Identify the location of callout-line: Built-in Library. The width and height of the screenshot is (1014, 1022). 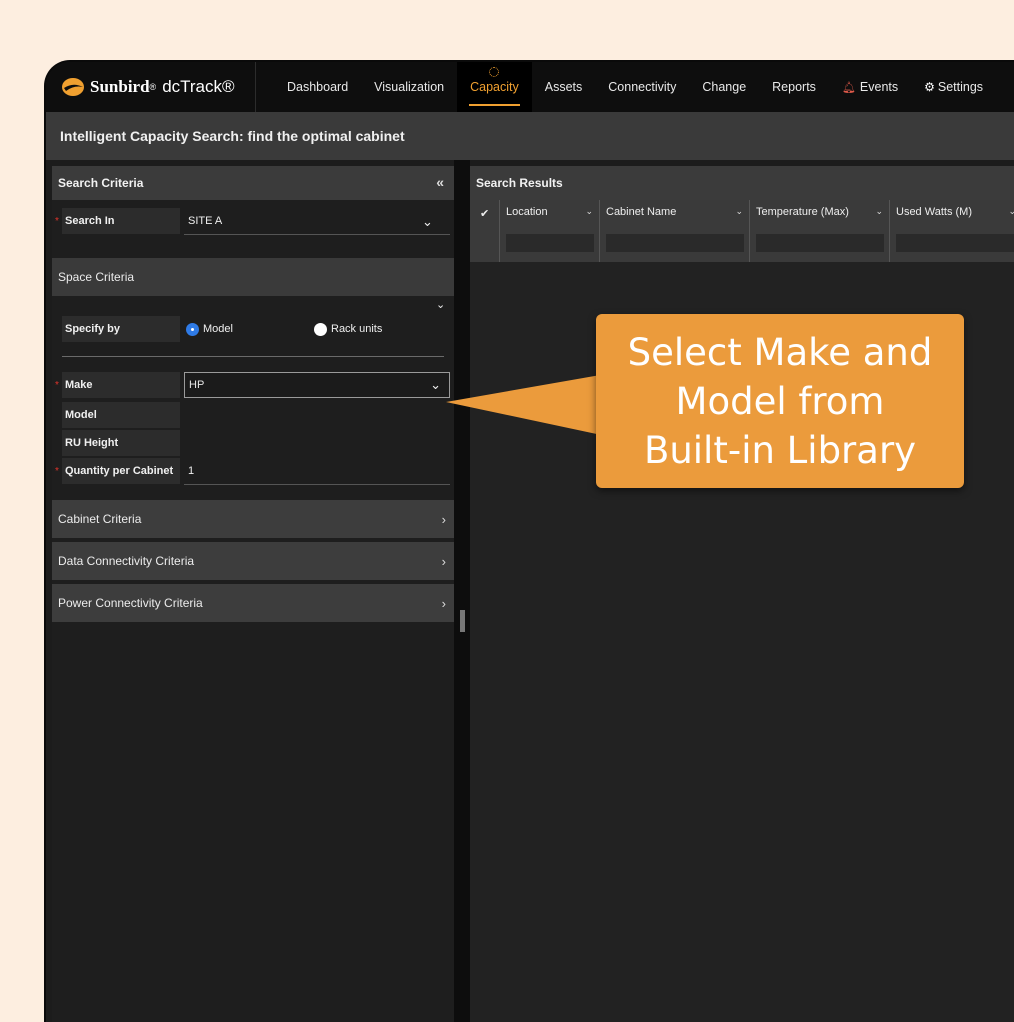
(780, 450).